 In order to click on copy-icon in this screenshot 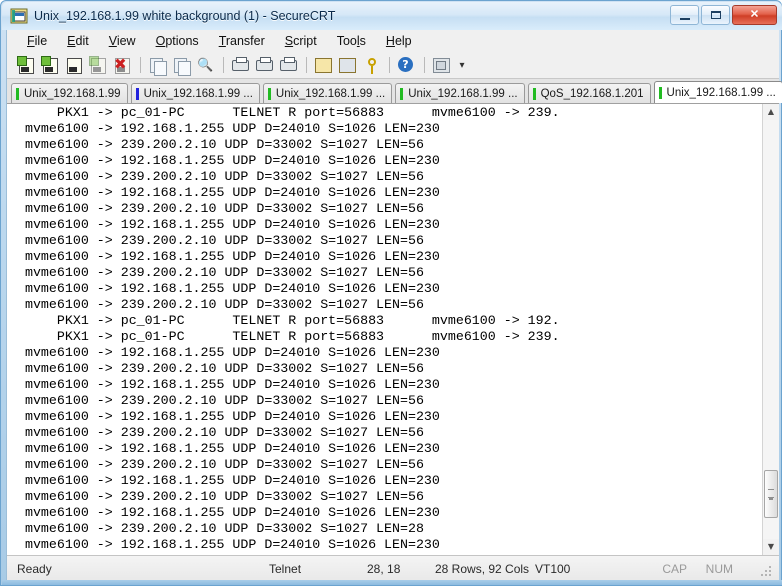, I will do `click(157, 65)`.